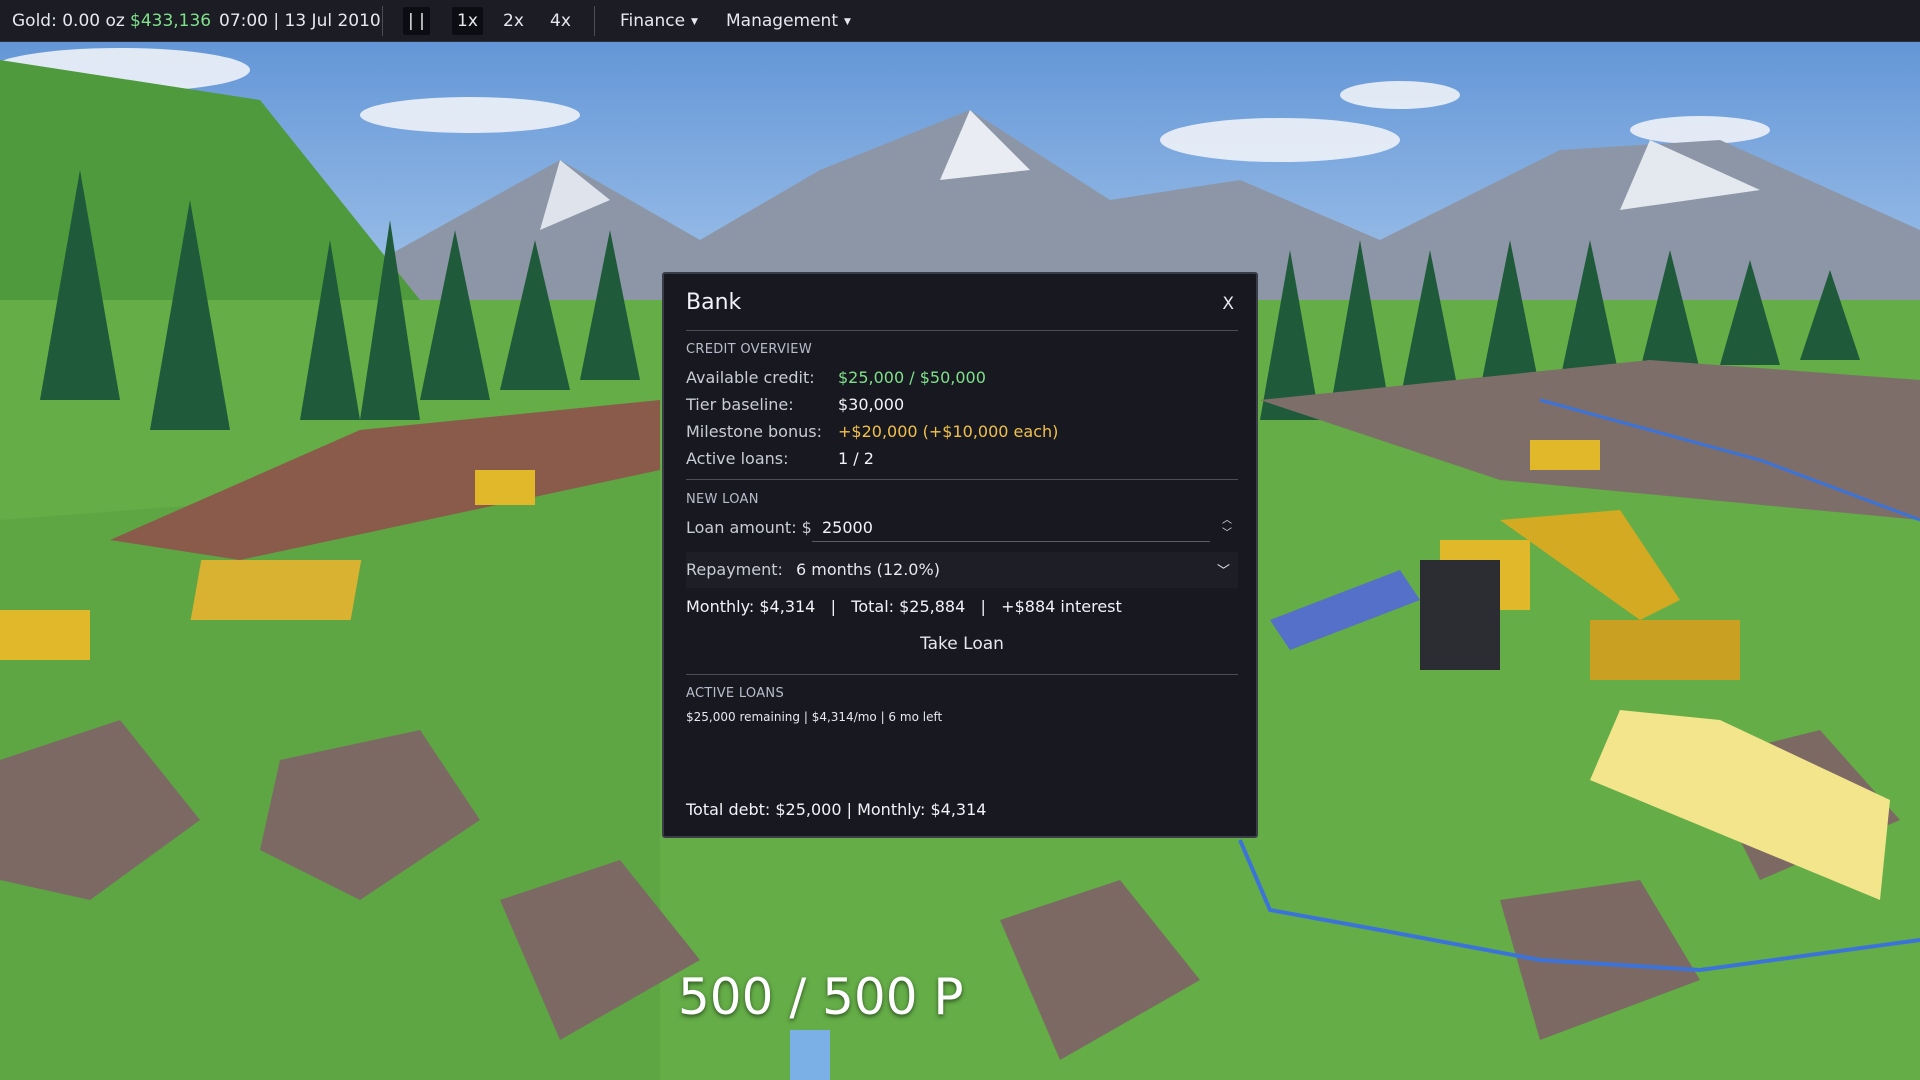 The height and width of the screenshot is (1080, 1920). Describe the element at coordinates (513, 21) in the screenshot. I see `speed-2x-button: 2x` at that location.